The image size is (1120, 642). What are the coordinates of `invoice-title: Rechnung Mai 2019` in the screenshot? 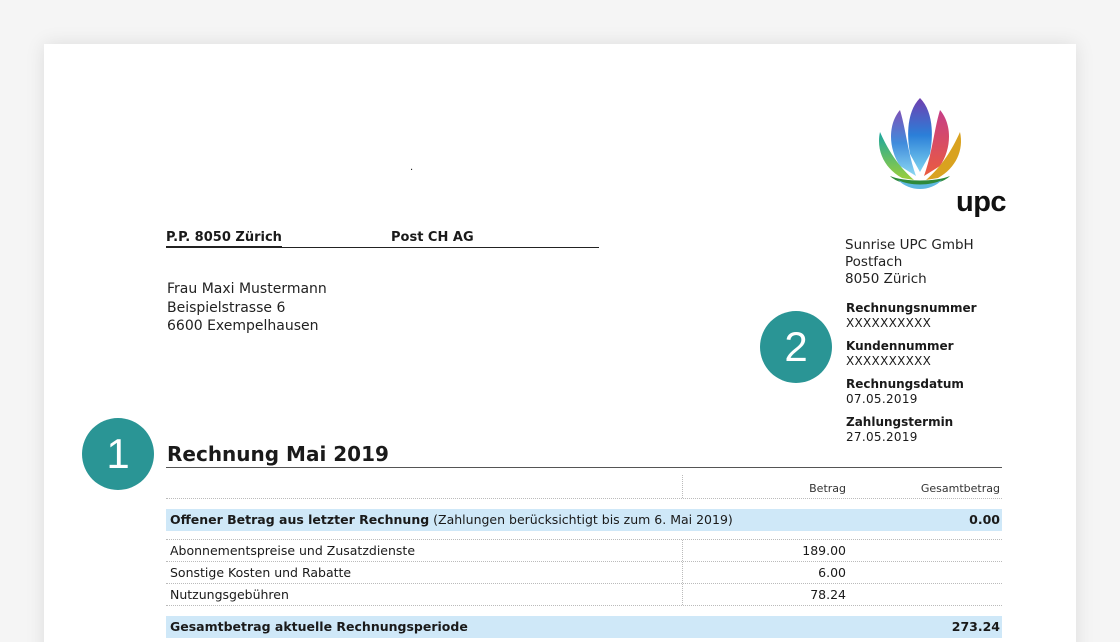 It's located at (278, 454).